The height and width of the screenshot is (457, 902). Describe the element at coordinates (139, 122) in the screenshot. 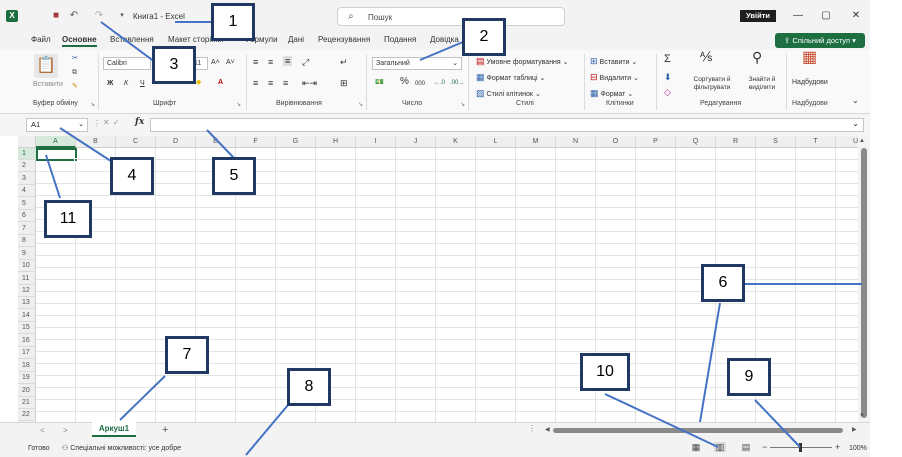

I see `insert-function-icon: fx` at that location.